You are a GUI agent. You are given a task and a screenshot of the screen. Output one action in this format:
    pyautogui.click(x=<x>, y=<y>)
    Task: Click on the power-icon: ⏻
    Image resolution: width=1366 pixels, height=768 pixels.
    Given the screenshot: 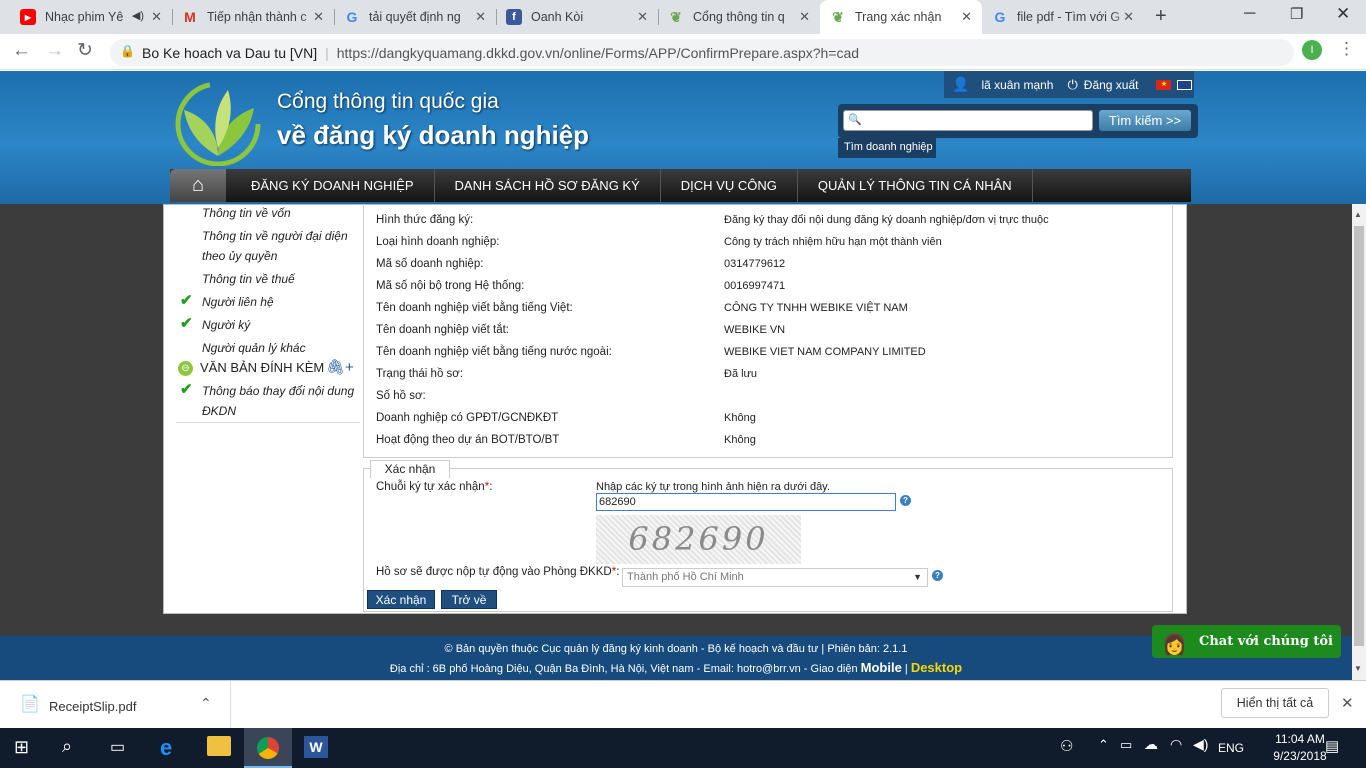 What is the action you would take?
    pyautogui.click(x=1072, y=85)
    